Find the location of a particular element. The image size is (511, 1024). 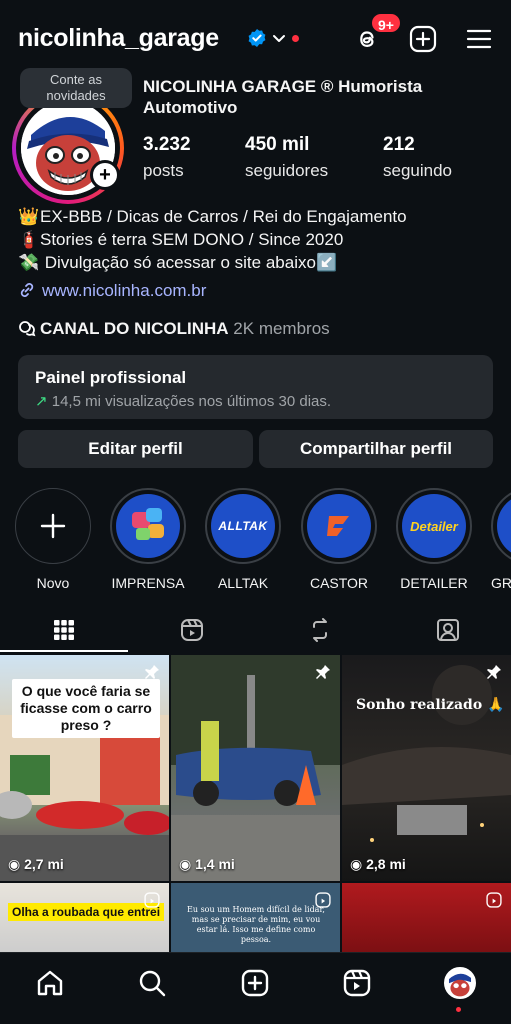

arrow-down-left-icon: ↙️ is located at coordinates (327, 262).